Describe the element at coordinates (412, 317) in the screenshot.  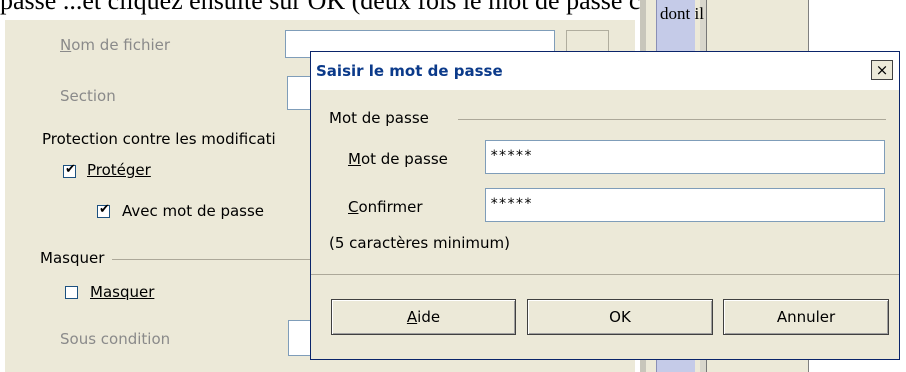
I see `help-button-first: A` at that location.